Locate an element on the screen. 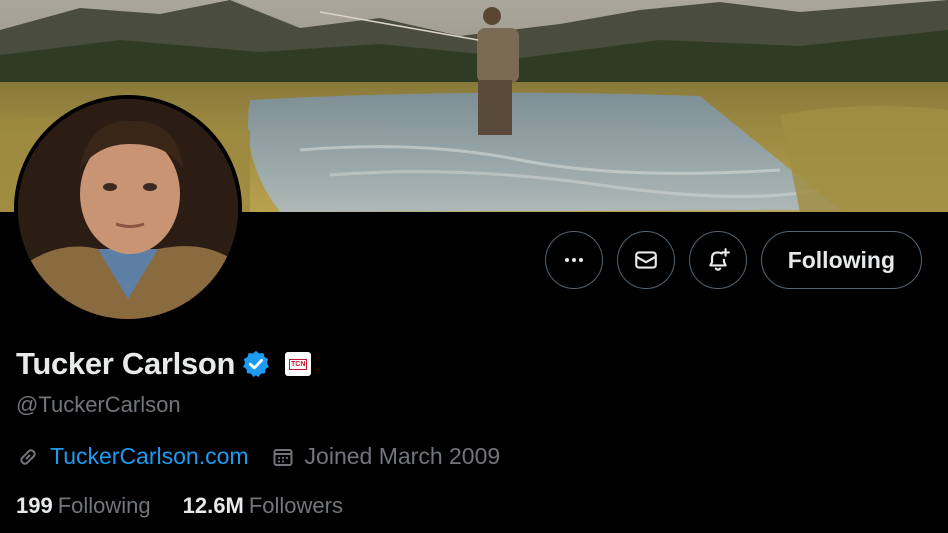 The width and height of the screenshot is (948, 533). more-horizontal-icon is located at coordinates (573, 260).